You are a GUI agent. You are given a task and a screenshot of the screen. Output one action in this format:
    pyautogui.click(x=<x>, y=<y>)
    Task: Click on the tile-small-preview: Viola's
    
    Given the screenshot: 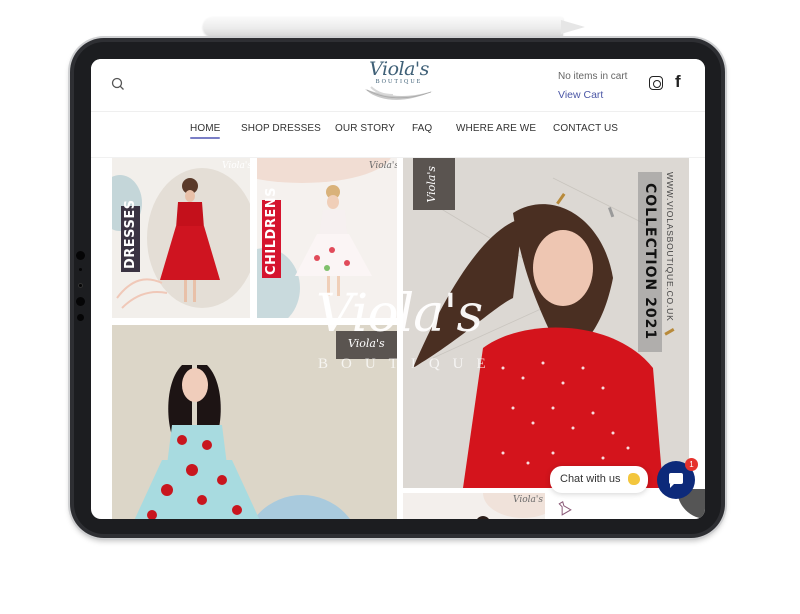 What is the action you would take?
    pyautogui.click(x=474, y=506)
    